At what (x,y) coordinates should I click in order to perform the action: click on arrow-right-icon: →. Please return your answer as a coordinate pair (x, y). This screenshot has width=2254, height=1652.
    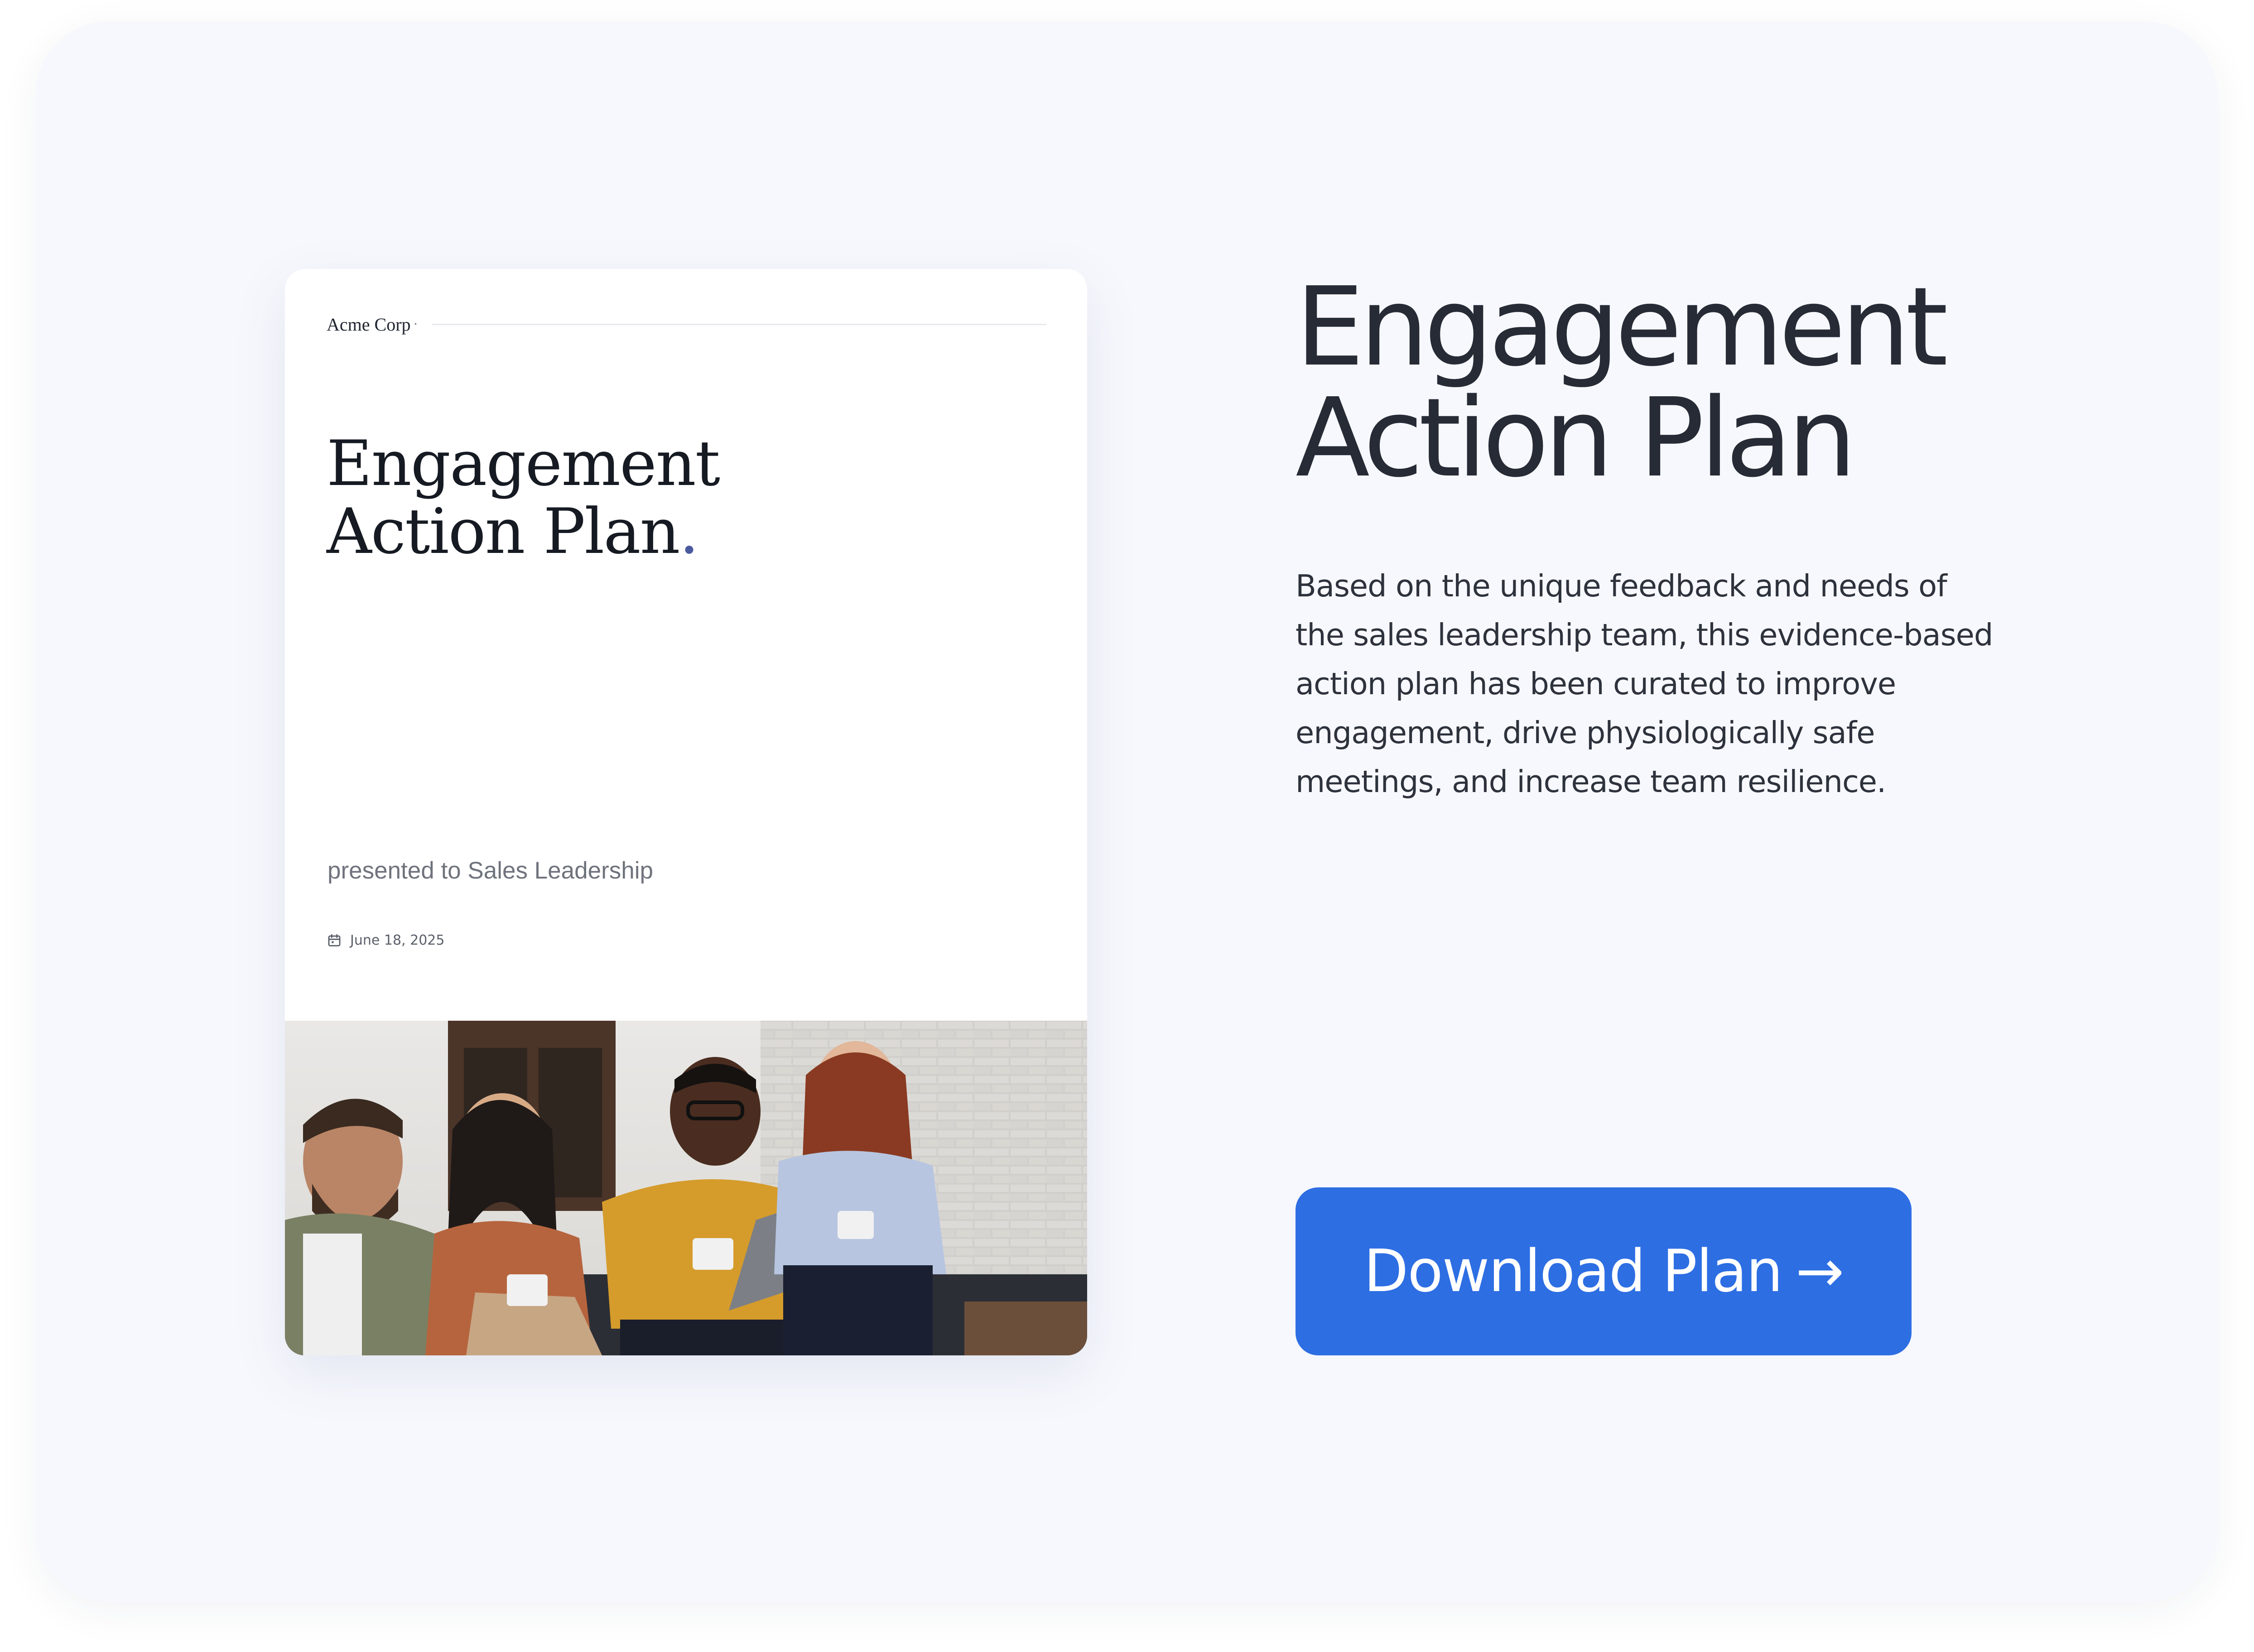
    Looking at the image, I should click on (1820, 1271).